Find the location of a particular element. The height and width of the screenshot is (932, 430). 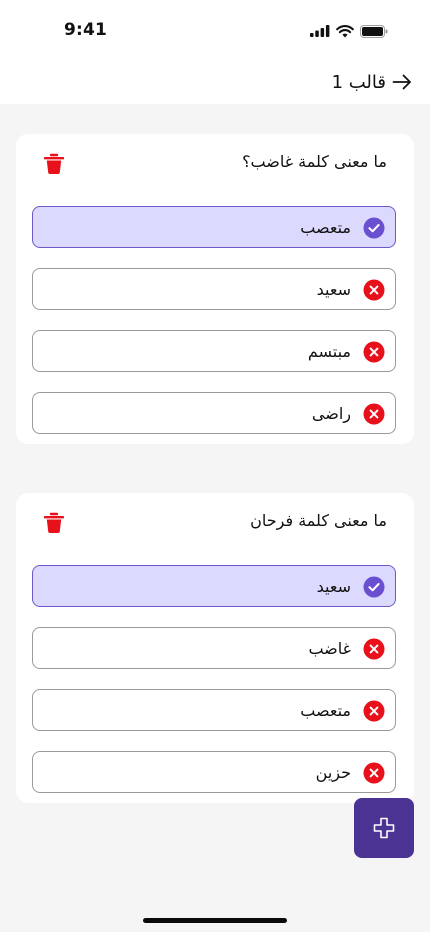

wifi-icon is located at coordinates (345, 30).